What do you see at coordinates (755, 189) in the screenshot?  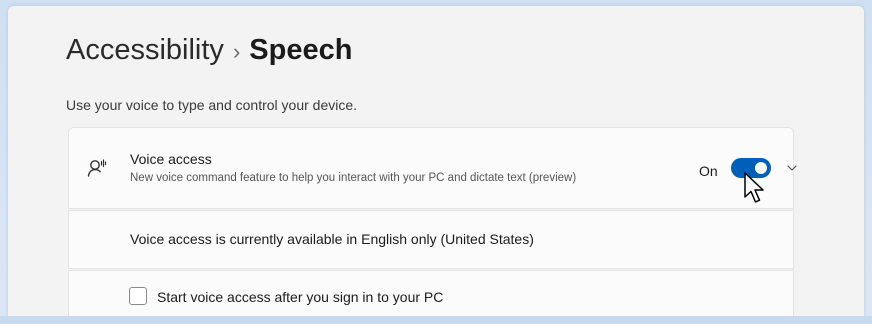 I see `mouse-cursor-icon` at bounding box center [755, 189].